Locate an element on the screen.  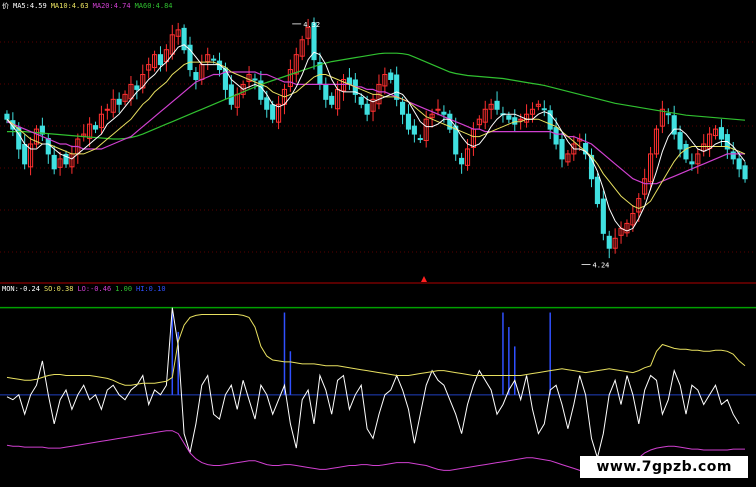
watermark: www.7gpzb.com is located at coordinates (664, 467).